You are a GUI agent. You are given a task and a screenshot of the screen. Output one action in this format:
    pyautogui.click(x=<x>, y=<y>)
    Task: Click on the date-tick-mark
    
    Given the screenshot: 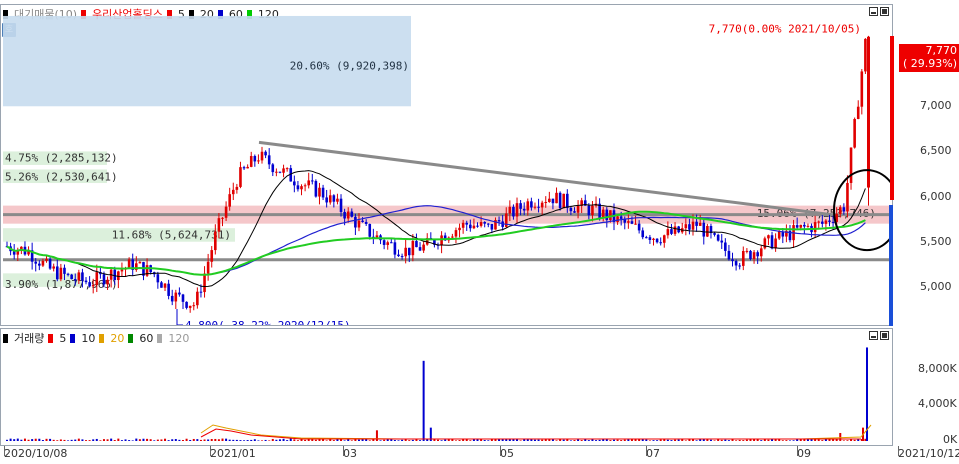 What is the action you would take?
    pyautogui.click(x=646, y=451)
    